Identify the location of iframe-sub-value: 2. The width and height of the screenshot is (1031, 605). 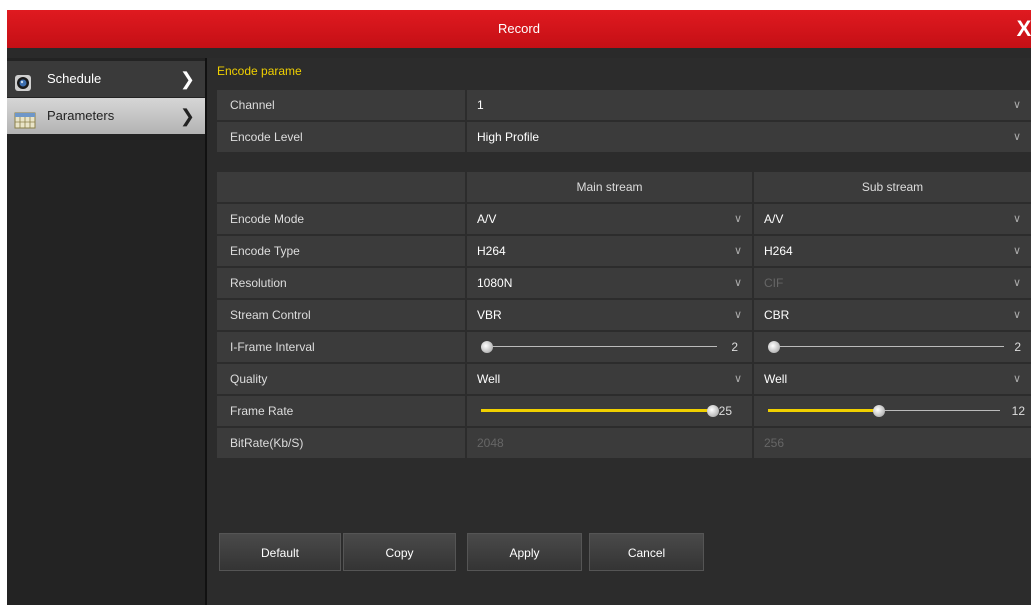
(1017, 347).